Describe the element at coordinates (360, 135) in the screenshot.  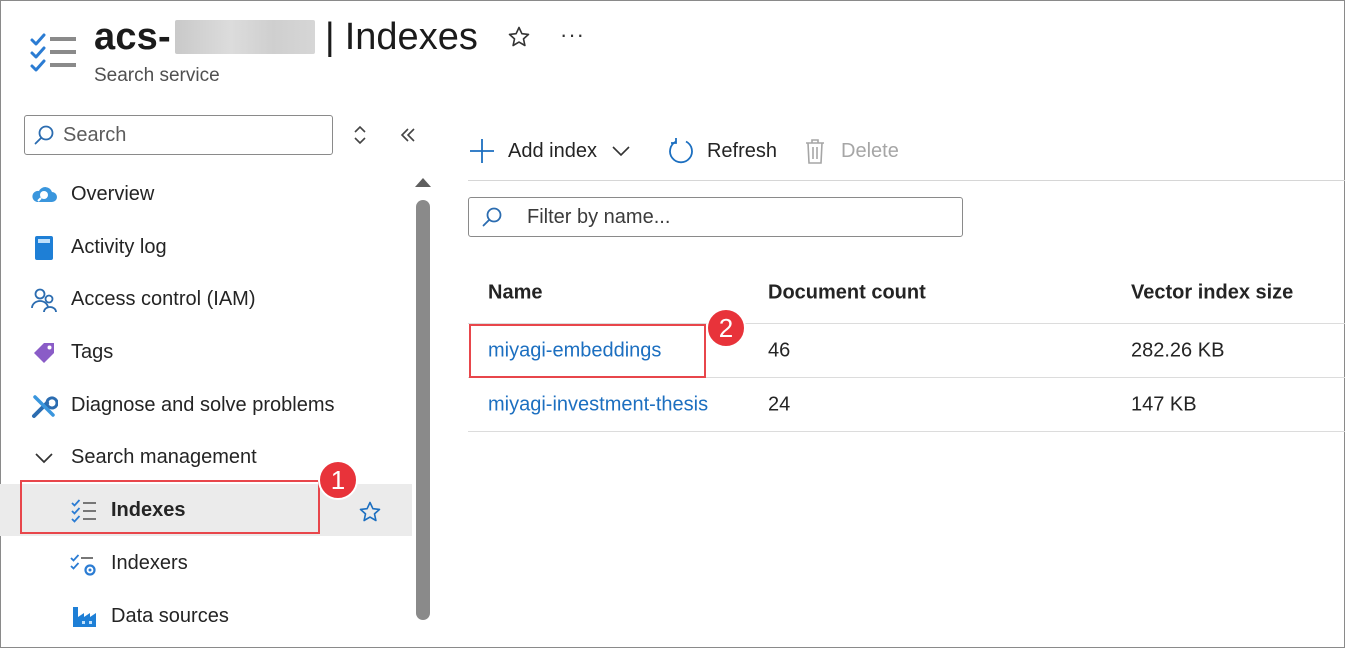
I see `sort-updown-icon` at that location.